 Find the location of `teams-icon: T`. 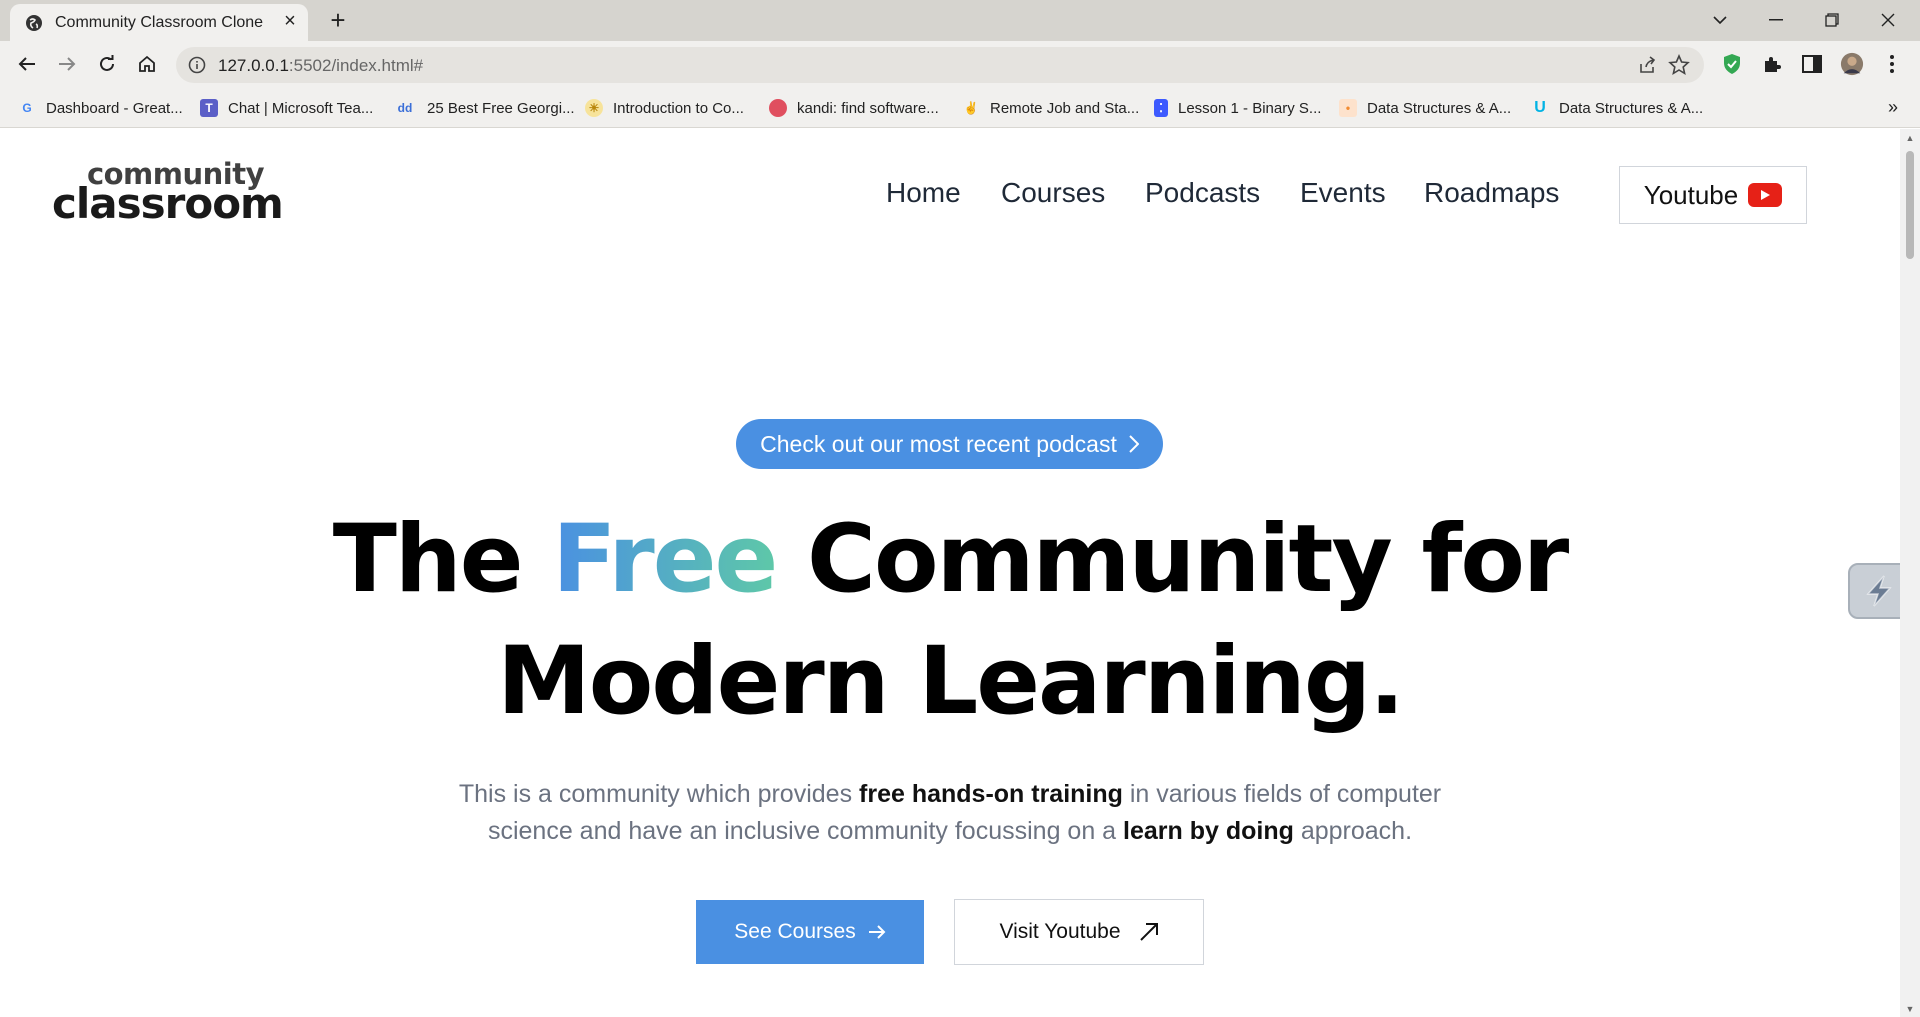

teams-icon: T is located at coordinates (209, 108).